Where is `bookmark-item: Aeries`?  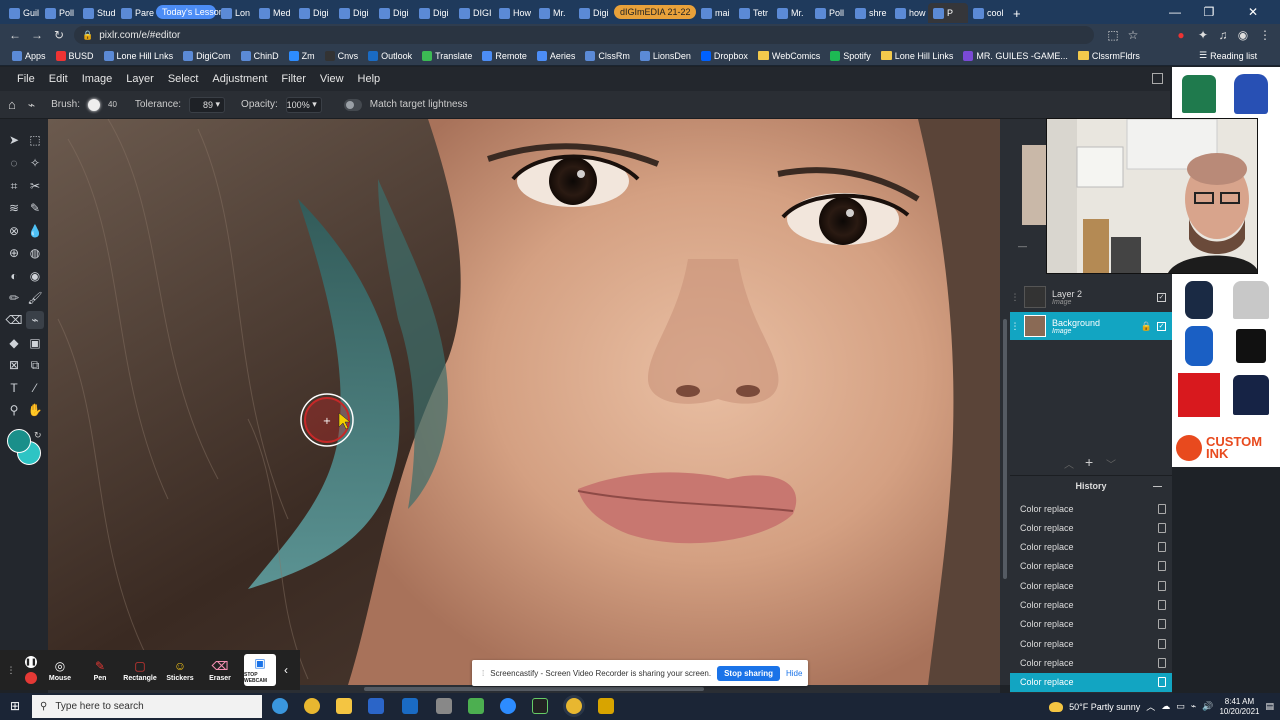
bookmark-item: Aeries is located at coordinates (556, 55).